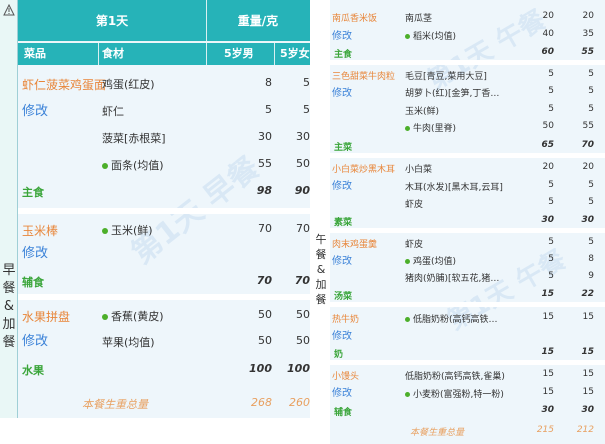 The width and height of the screenshot is (605, 444). Describe the element at coordinates (35, 53) in the screenshot. I see `col-dish: 菜品` at that location.